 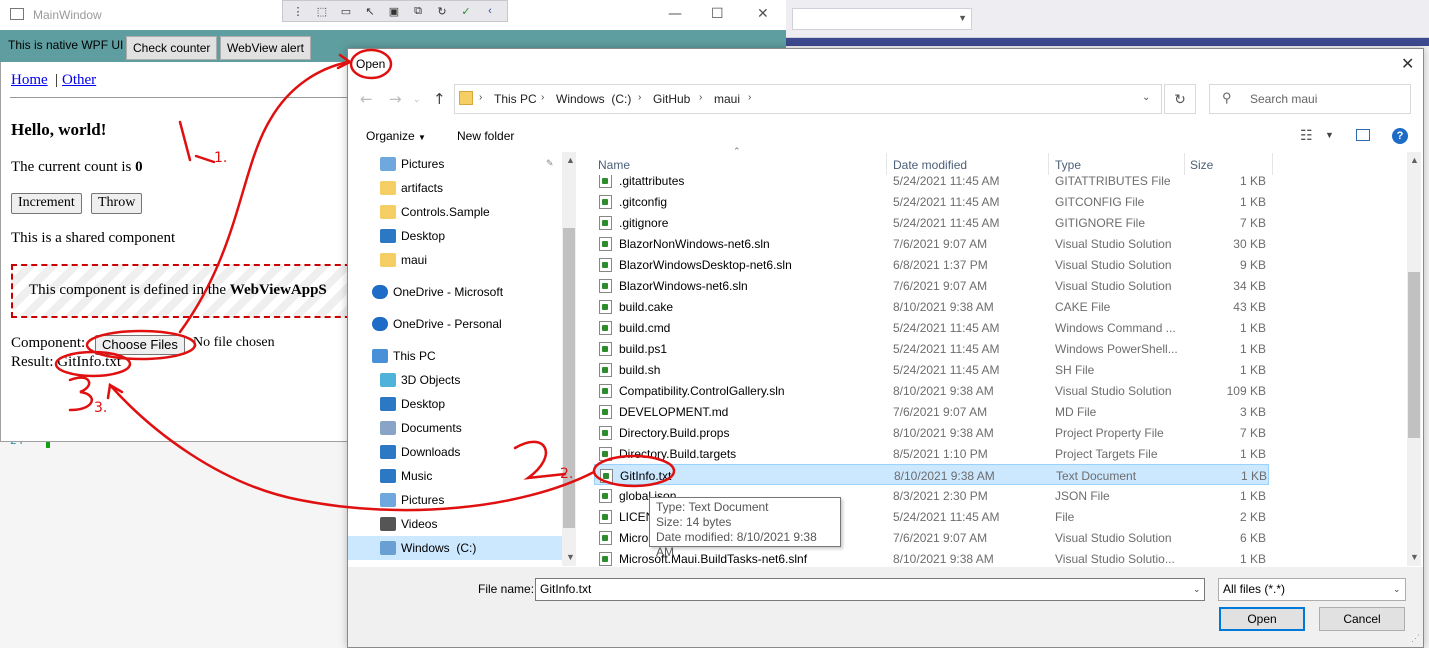 What do you see at coordinates (1180, 99) in the screenshot?
I see `refresh-icon: ↻` at bounding box center [1180, 99].